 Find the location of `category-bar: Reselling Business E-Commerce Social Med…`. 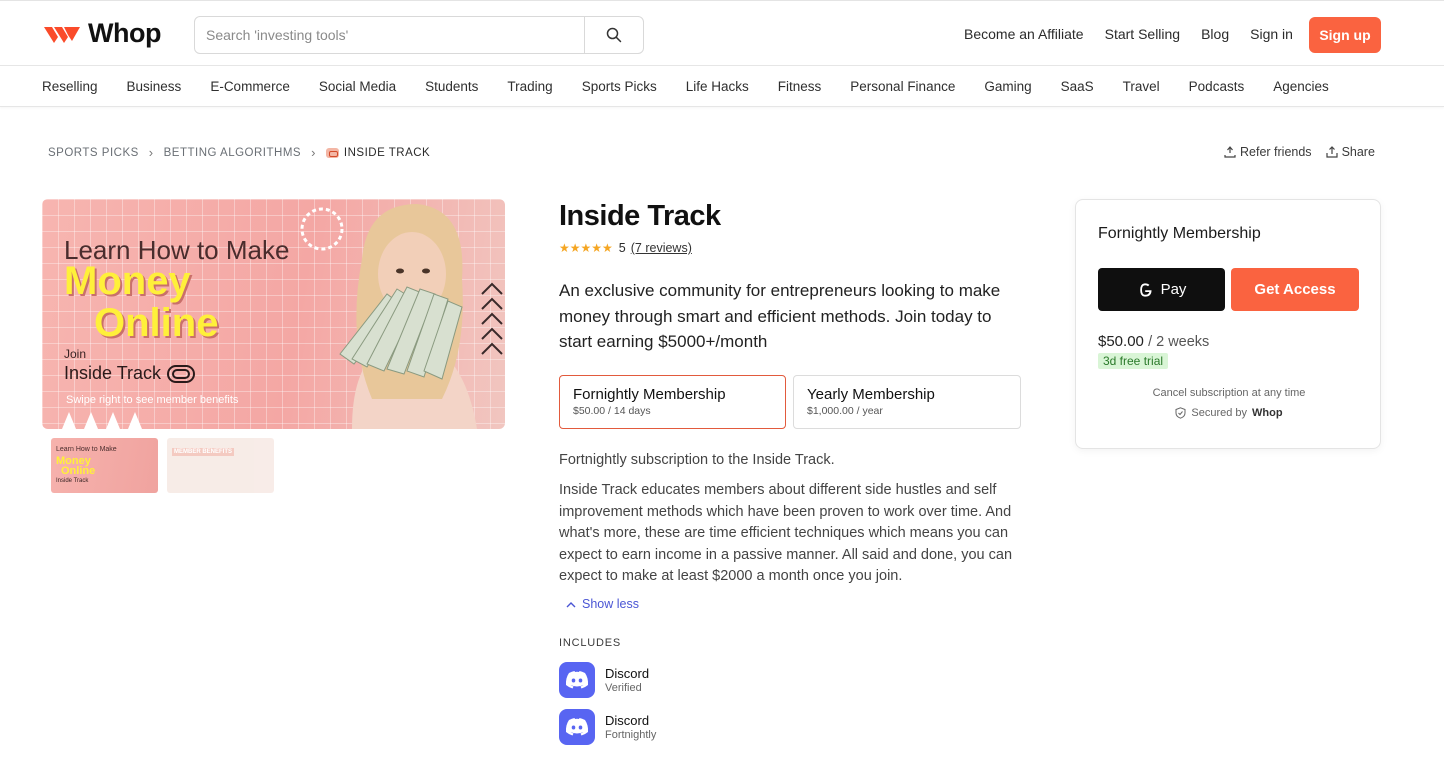

category-bar: Reselling Business E-Commerce Social Med… is located at coordinates (722, 86).